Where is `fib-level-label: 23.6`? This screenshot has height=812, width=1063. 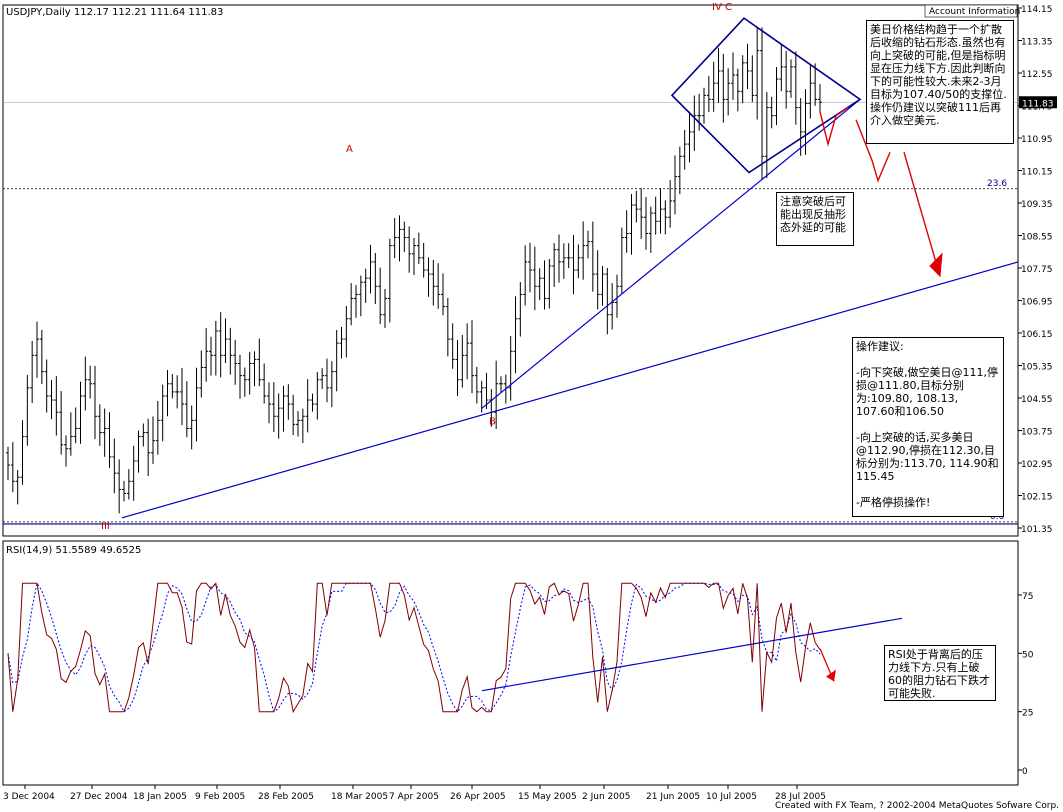
fib-level-label: 23.6 is located at coordinates (997, 184).